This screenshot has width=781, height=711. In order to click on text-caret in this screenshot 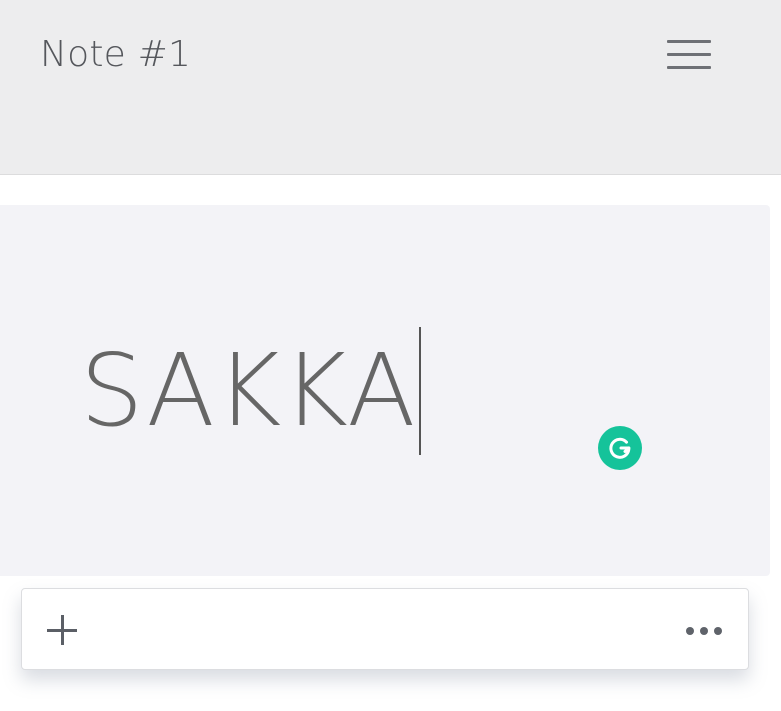, I will do `click(419, 391)`.